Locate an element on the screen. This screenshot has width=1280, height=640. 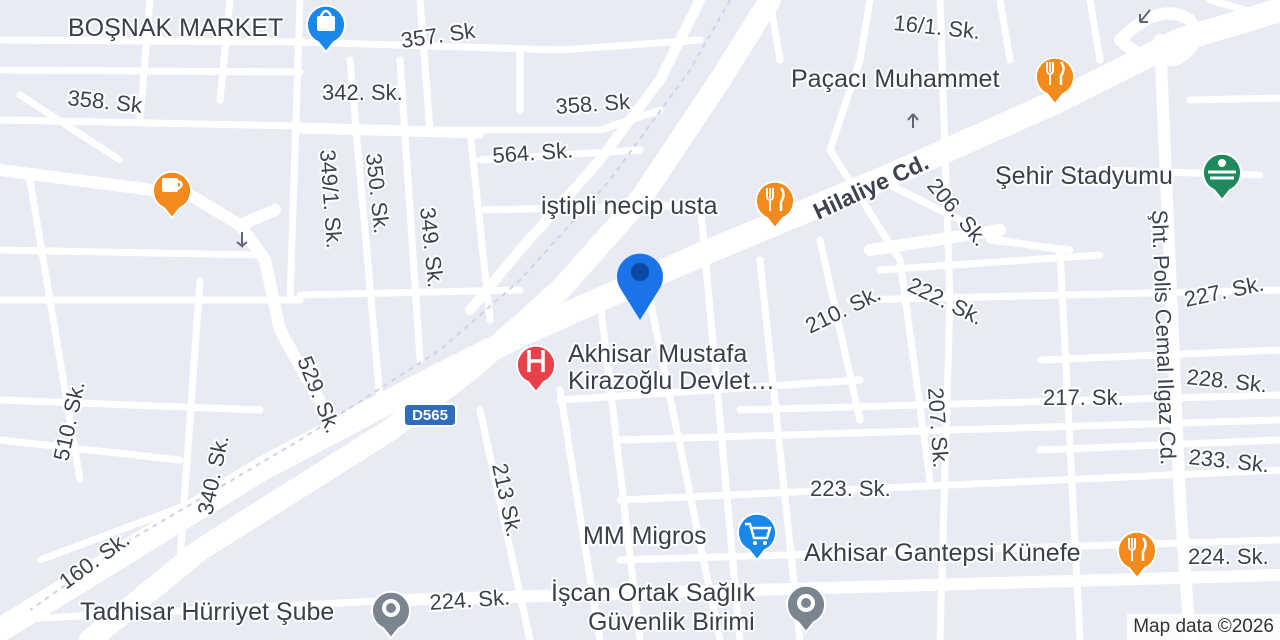
street-label: 342. Sk. is located at coordinates (362, 92).